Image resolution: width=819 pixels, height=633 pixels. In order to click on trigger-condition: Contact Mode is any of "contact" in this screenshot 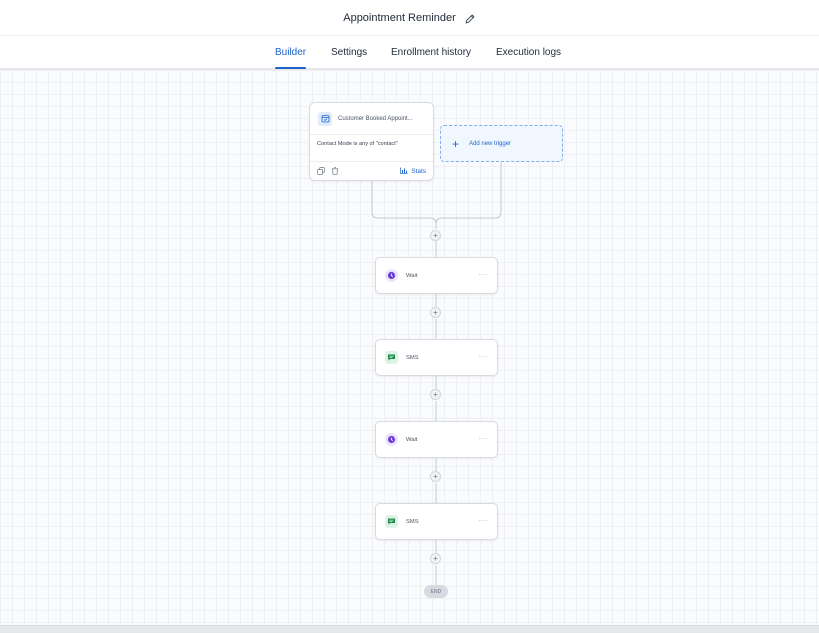, I will do `click(371, 148)`.